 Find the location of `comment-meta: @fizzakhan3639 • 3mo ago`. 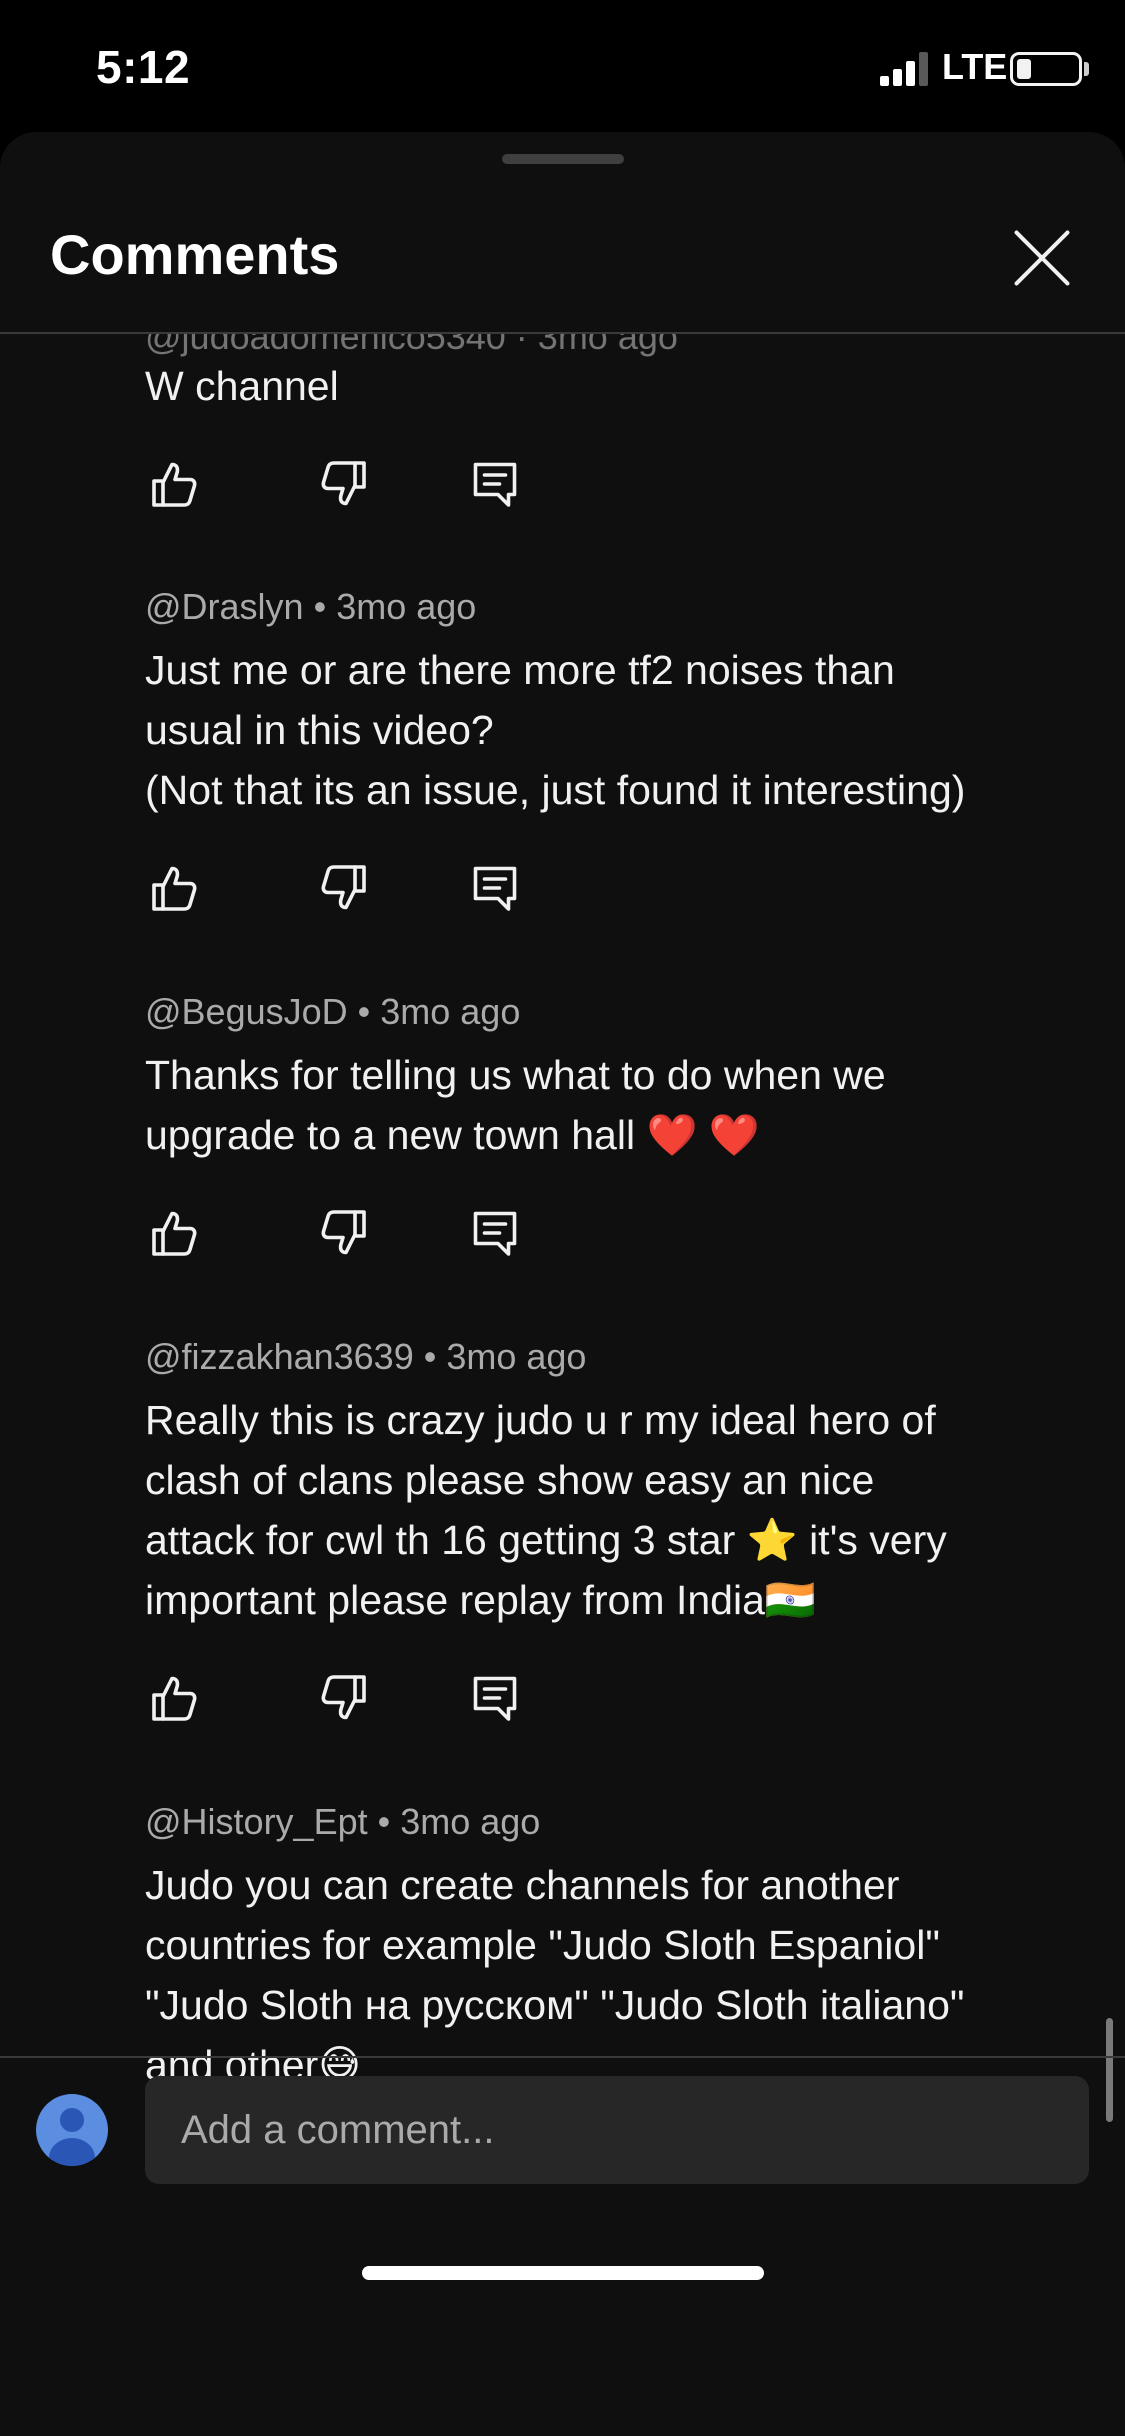

comment-meta: @fizzakhan3639 • 3mo ago is located at coordinates (366, 1356).